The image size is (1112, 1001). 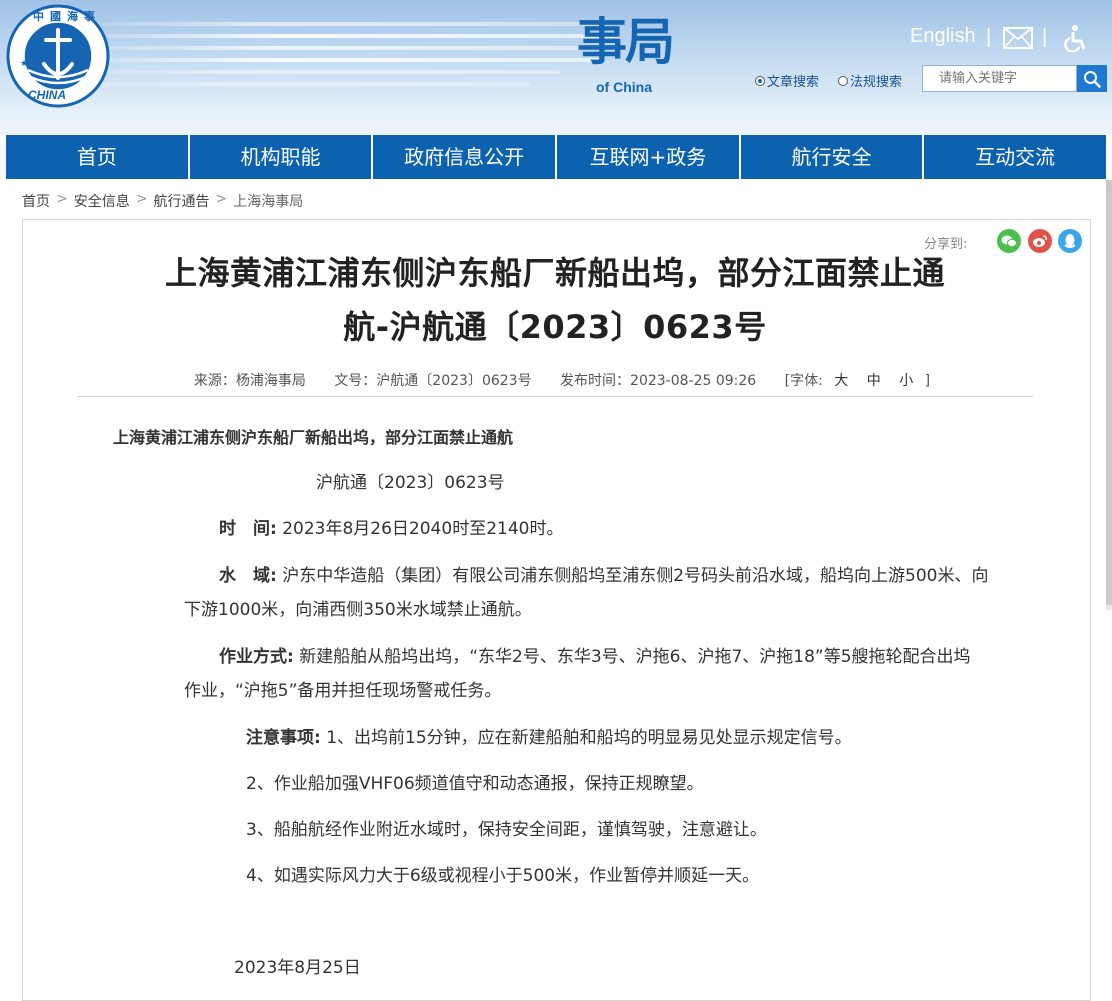 I want to click on note-item: 4、如遇实际风力大于6级或视程小于500米，作业暂停并顺延一天。, so click(x=503, y=876).